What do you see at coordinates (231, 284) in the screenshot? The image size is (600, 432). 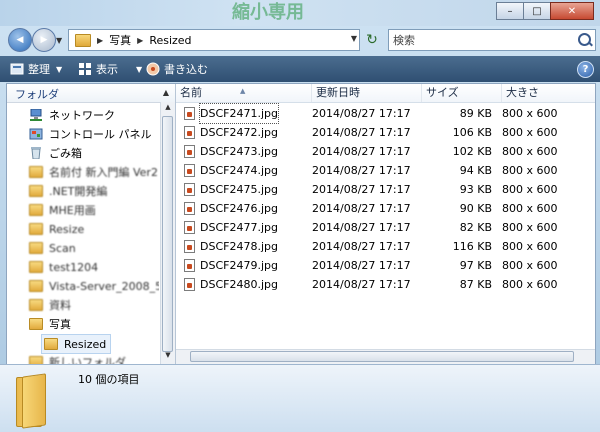 I see `file-name-cell: DSCF2480.jpg` at bounding box center [231, 284].